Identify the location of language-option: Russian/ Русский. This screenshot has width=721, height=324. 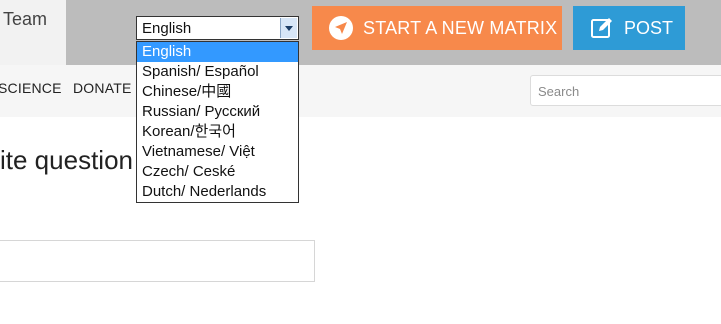
(217, 112).